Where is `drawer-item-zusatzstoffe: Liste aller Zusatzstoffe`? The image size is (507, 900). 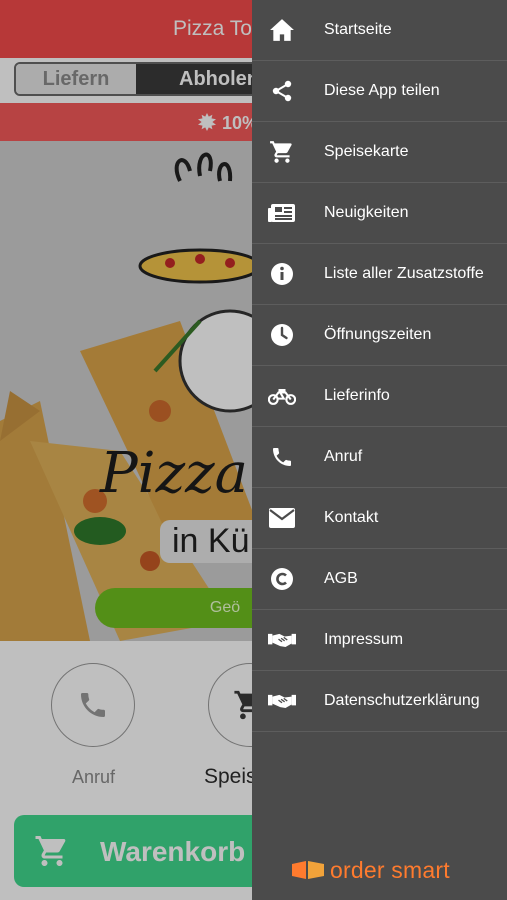 drawer-item-zusatzstoffe: Liste aller Zusatzstoffe is located at coordinates (379, 274).